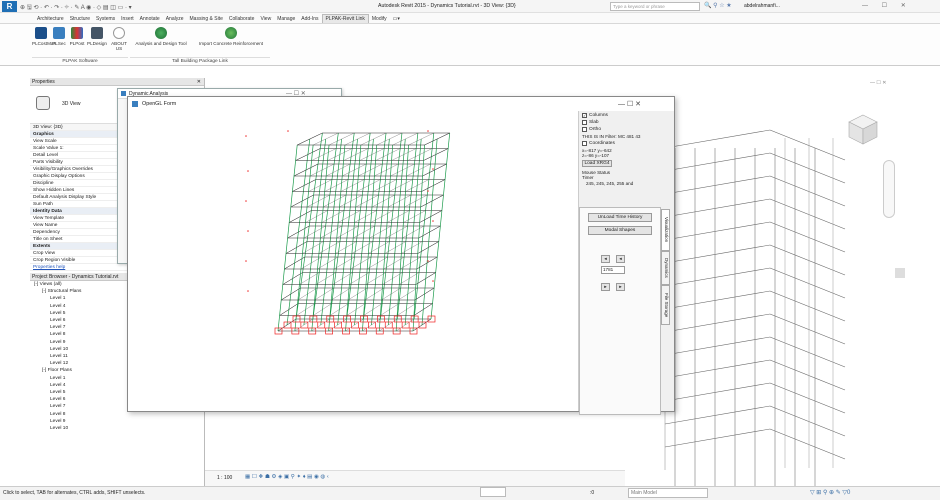 This screenshot has width=940, height=500. Describe the element at coordinates (41, 33) in the screenshot. I see `plcostman-icon` at that location.